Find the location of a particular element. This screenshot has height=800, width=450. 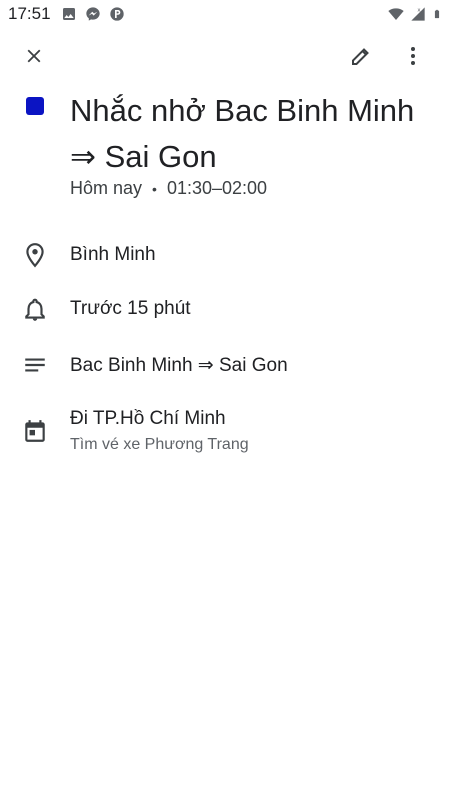

event-time-range: 01:30–02:00 is located at coordinates (217, 188).